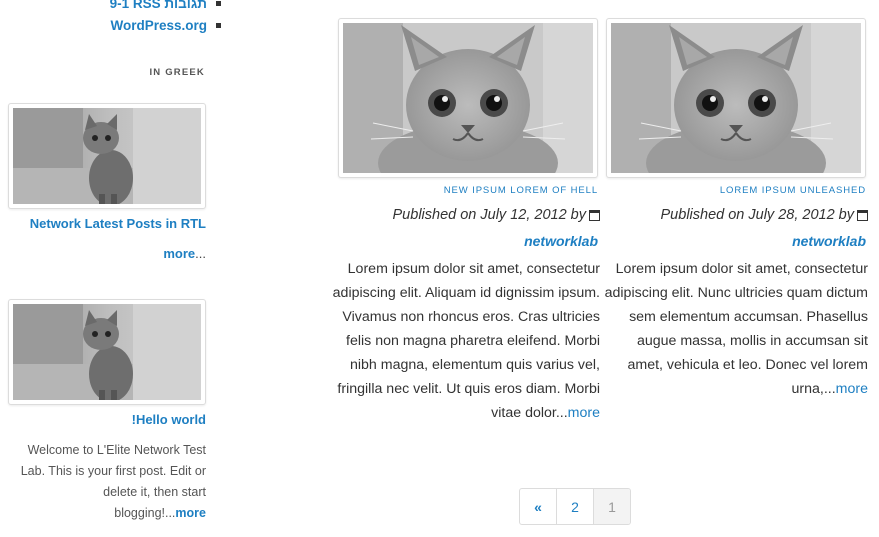 The image size is (879, 537). I want to click on pagination-prev-button: «, so click(538, 506).